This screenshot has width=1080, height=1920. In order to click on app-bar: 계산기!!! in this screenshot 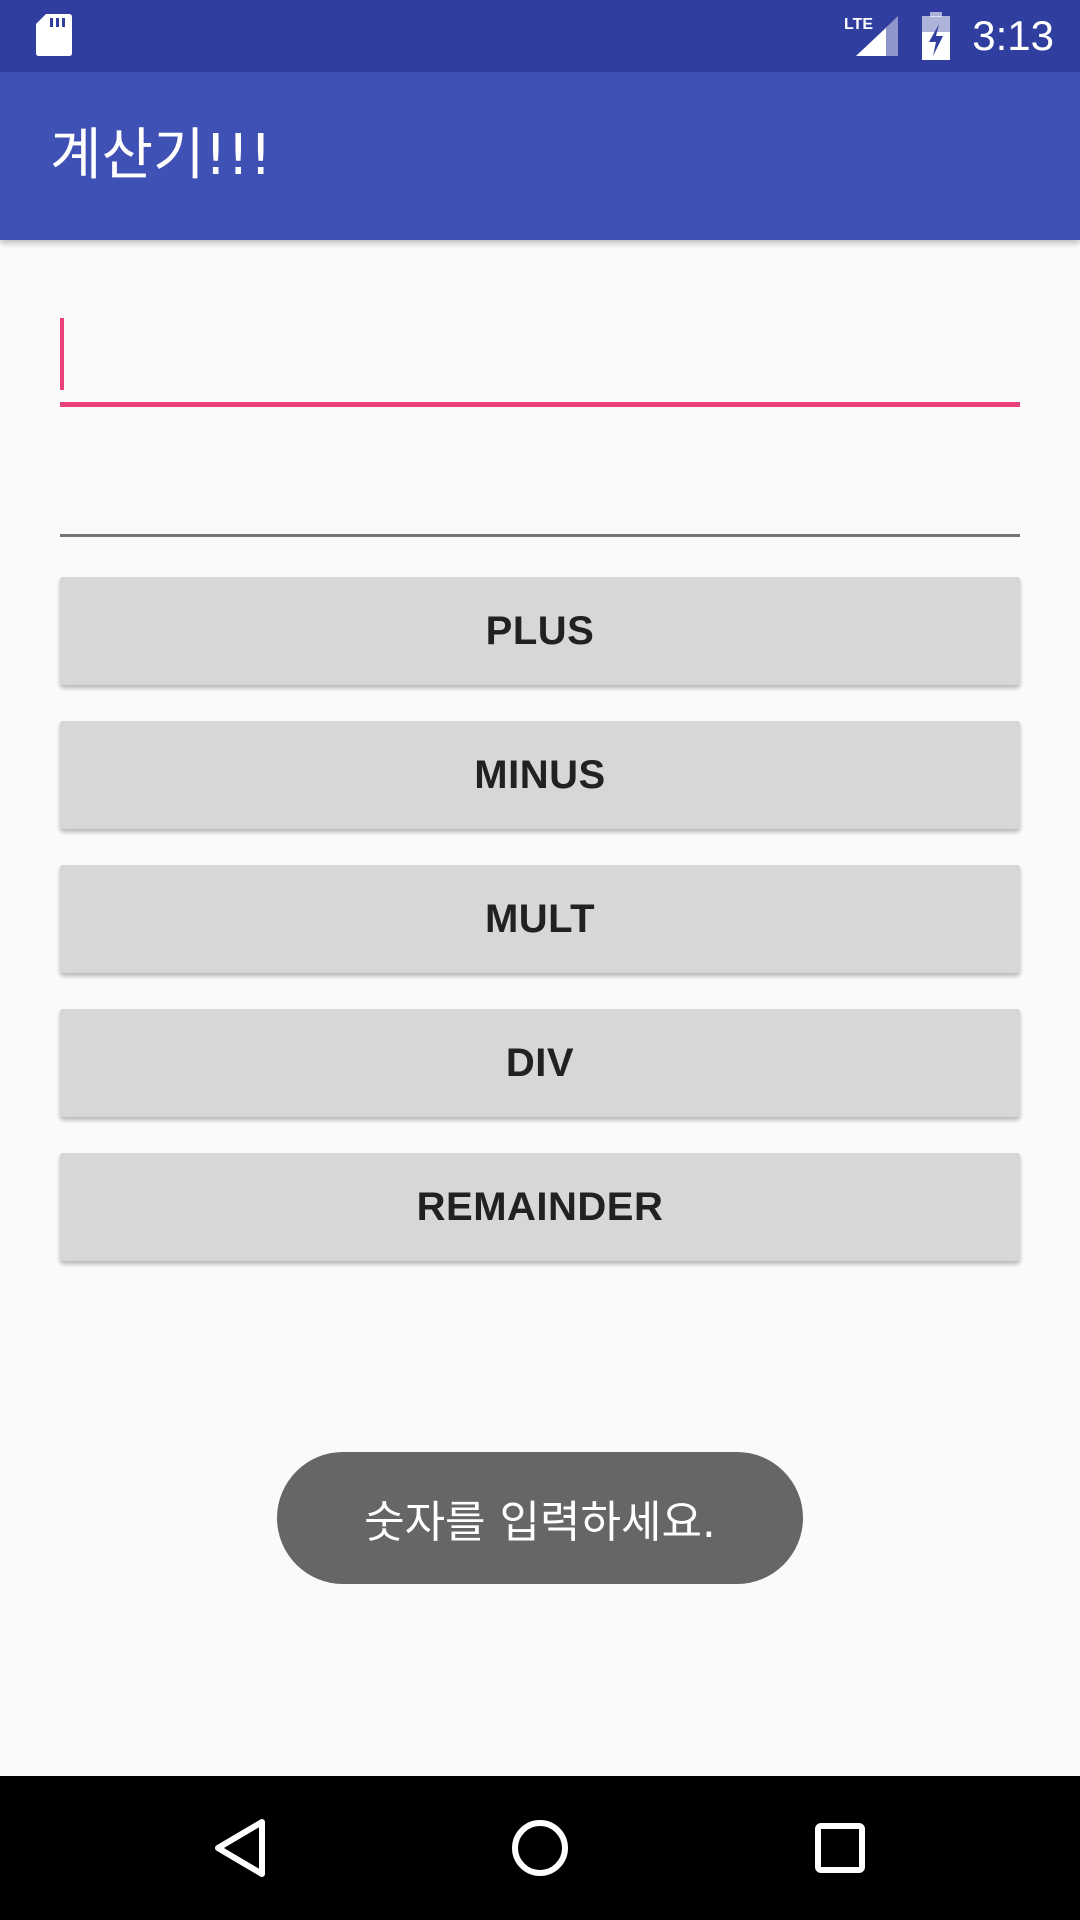, I will do `click(540, 156)`.